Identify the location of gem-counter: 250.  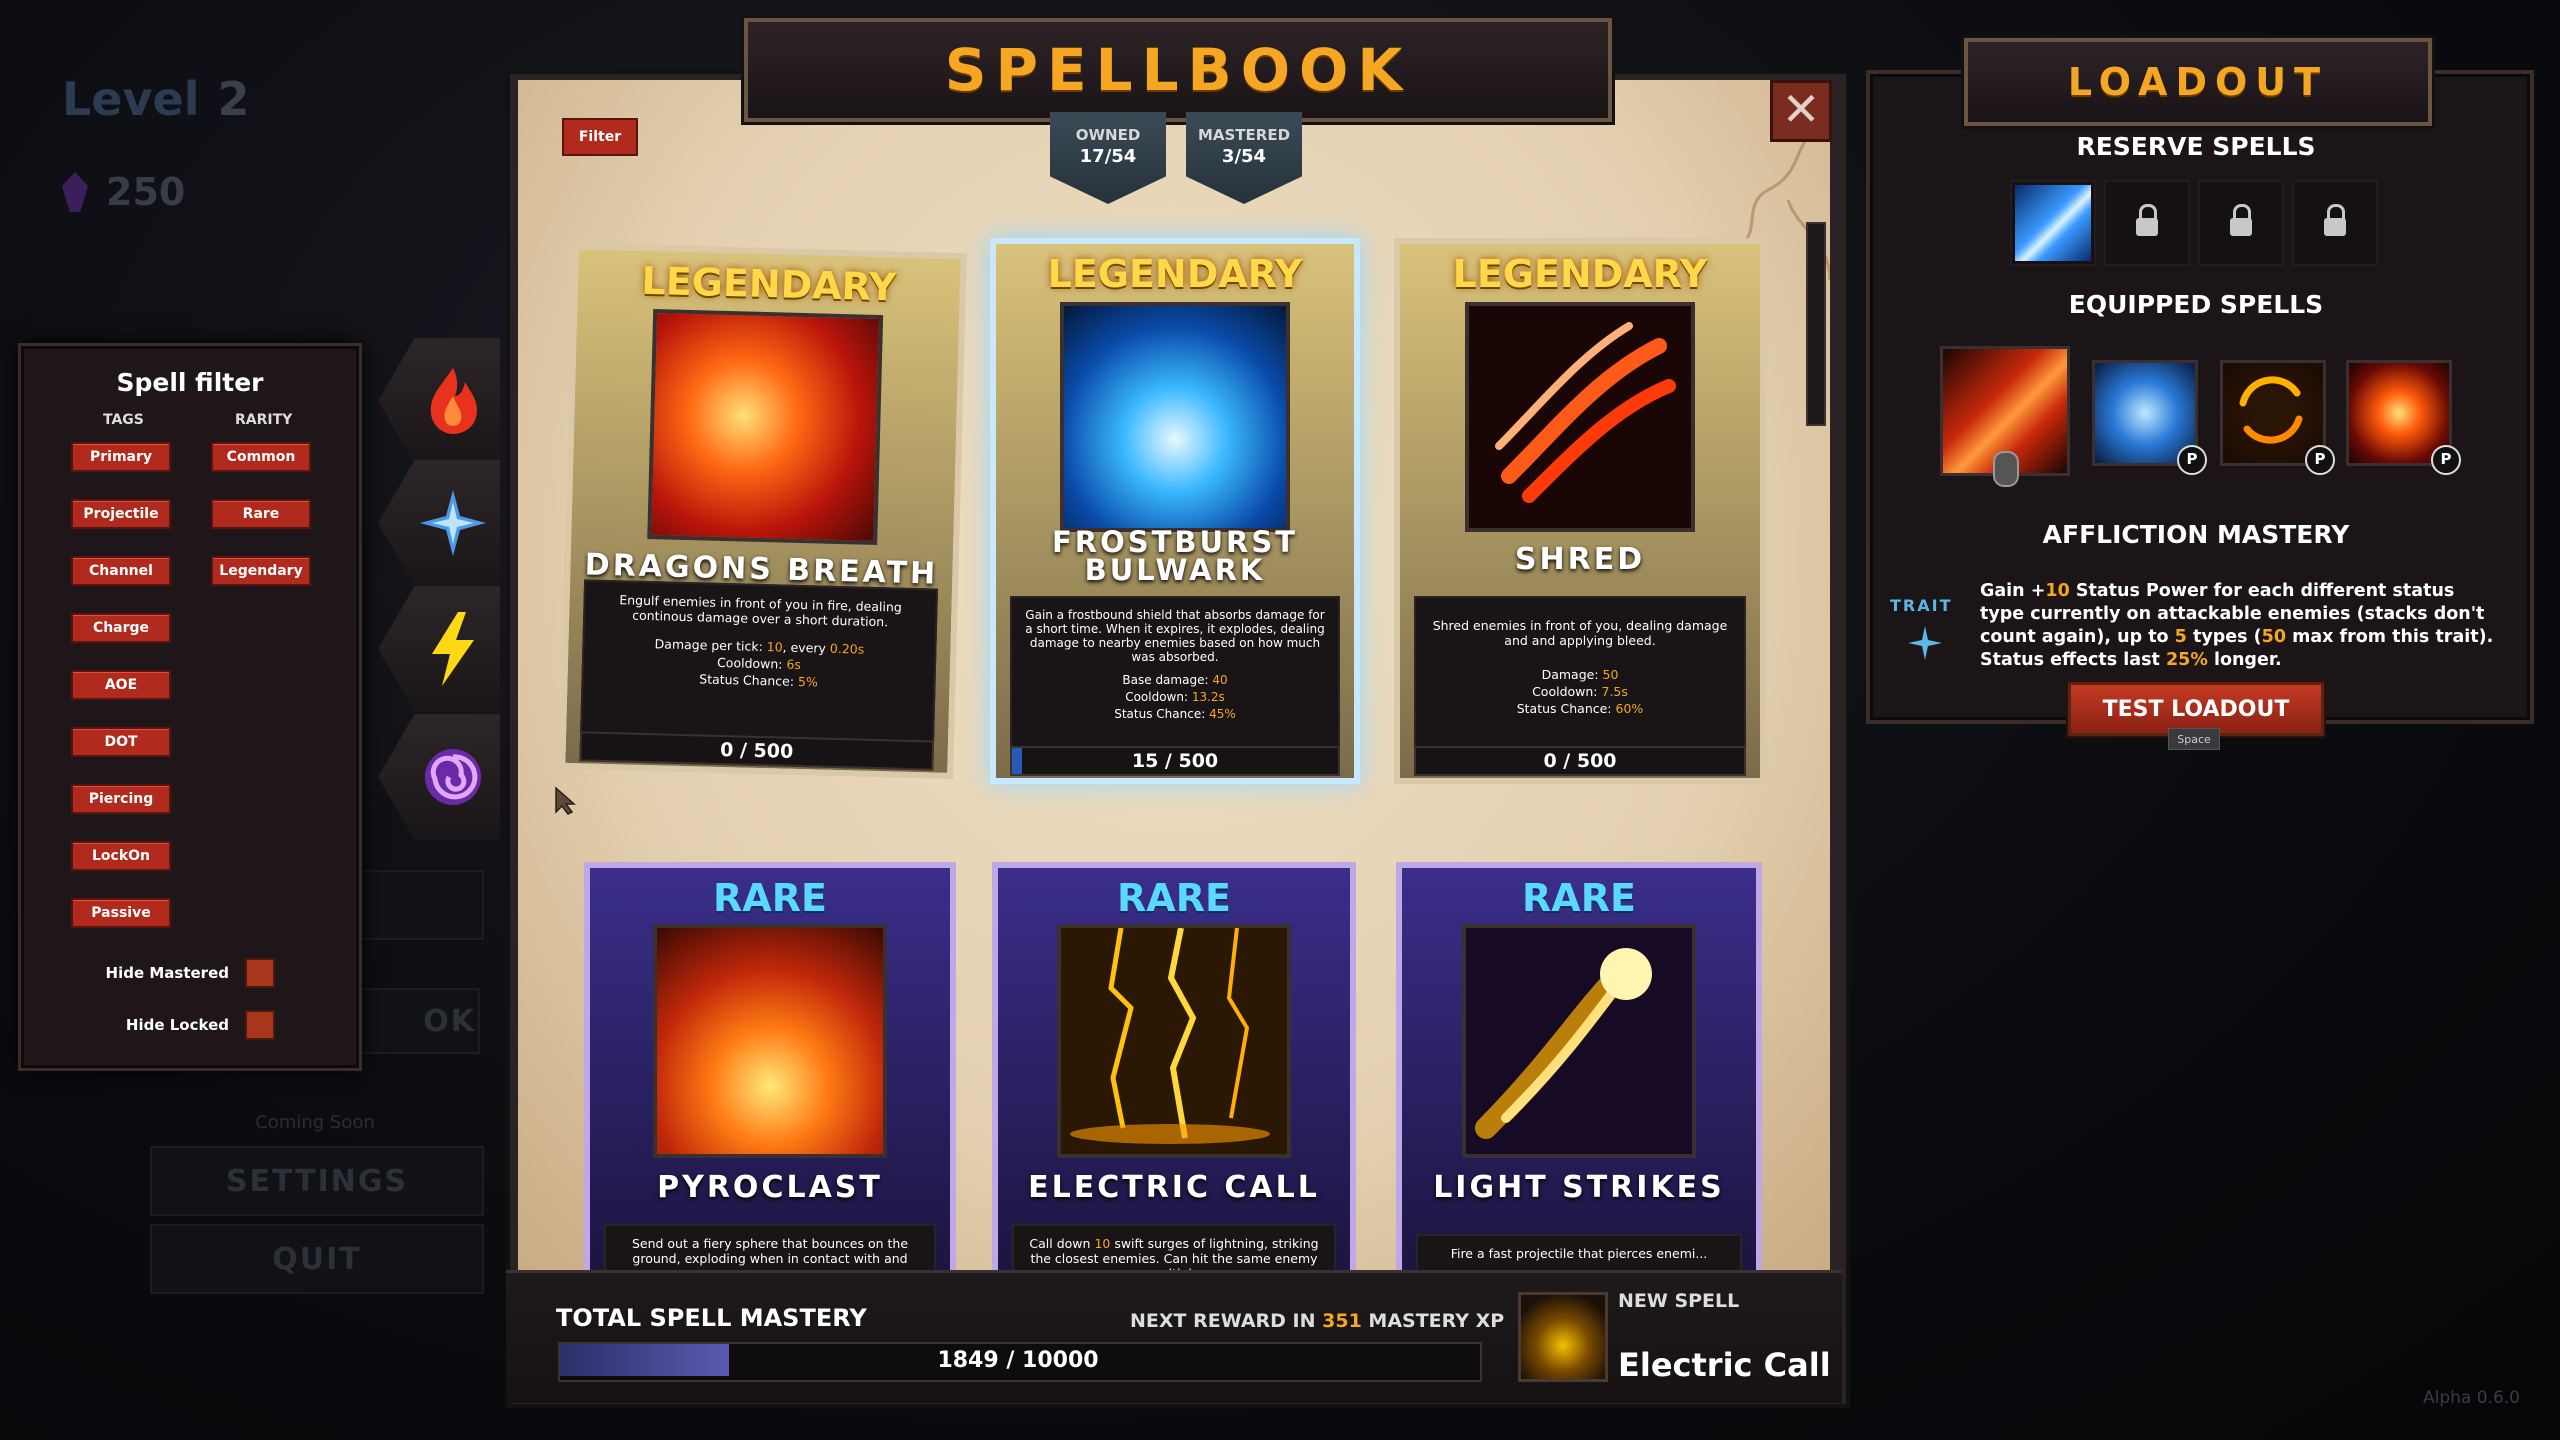
(123, 192).